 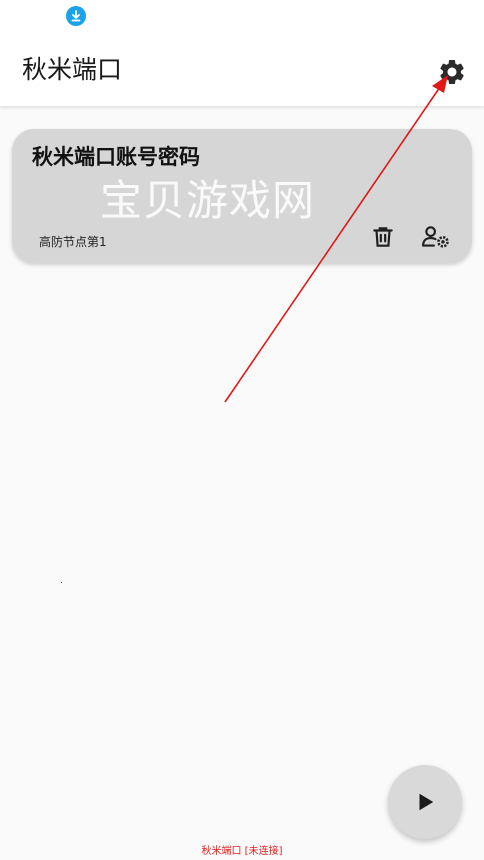 I want to click on user-settings-button, so click(x=436, y=237).